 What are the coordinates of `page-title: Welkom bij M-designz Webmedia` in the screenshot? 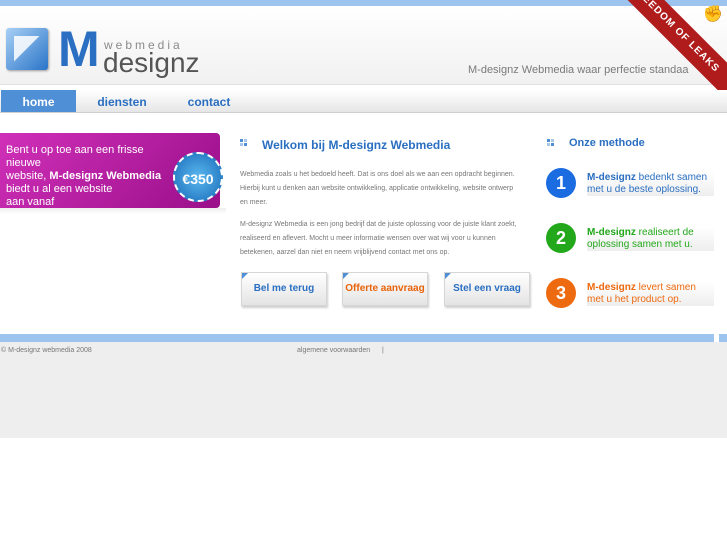 It's located at (356, 145).